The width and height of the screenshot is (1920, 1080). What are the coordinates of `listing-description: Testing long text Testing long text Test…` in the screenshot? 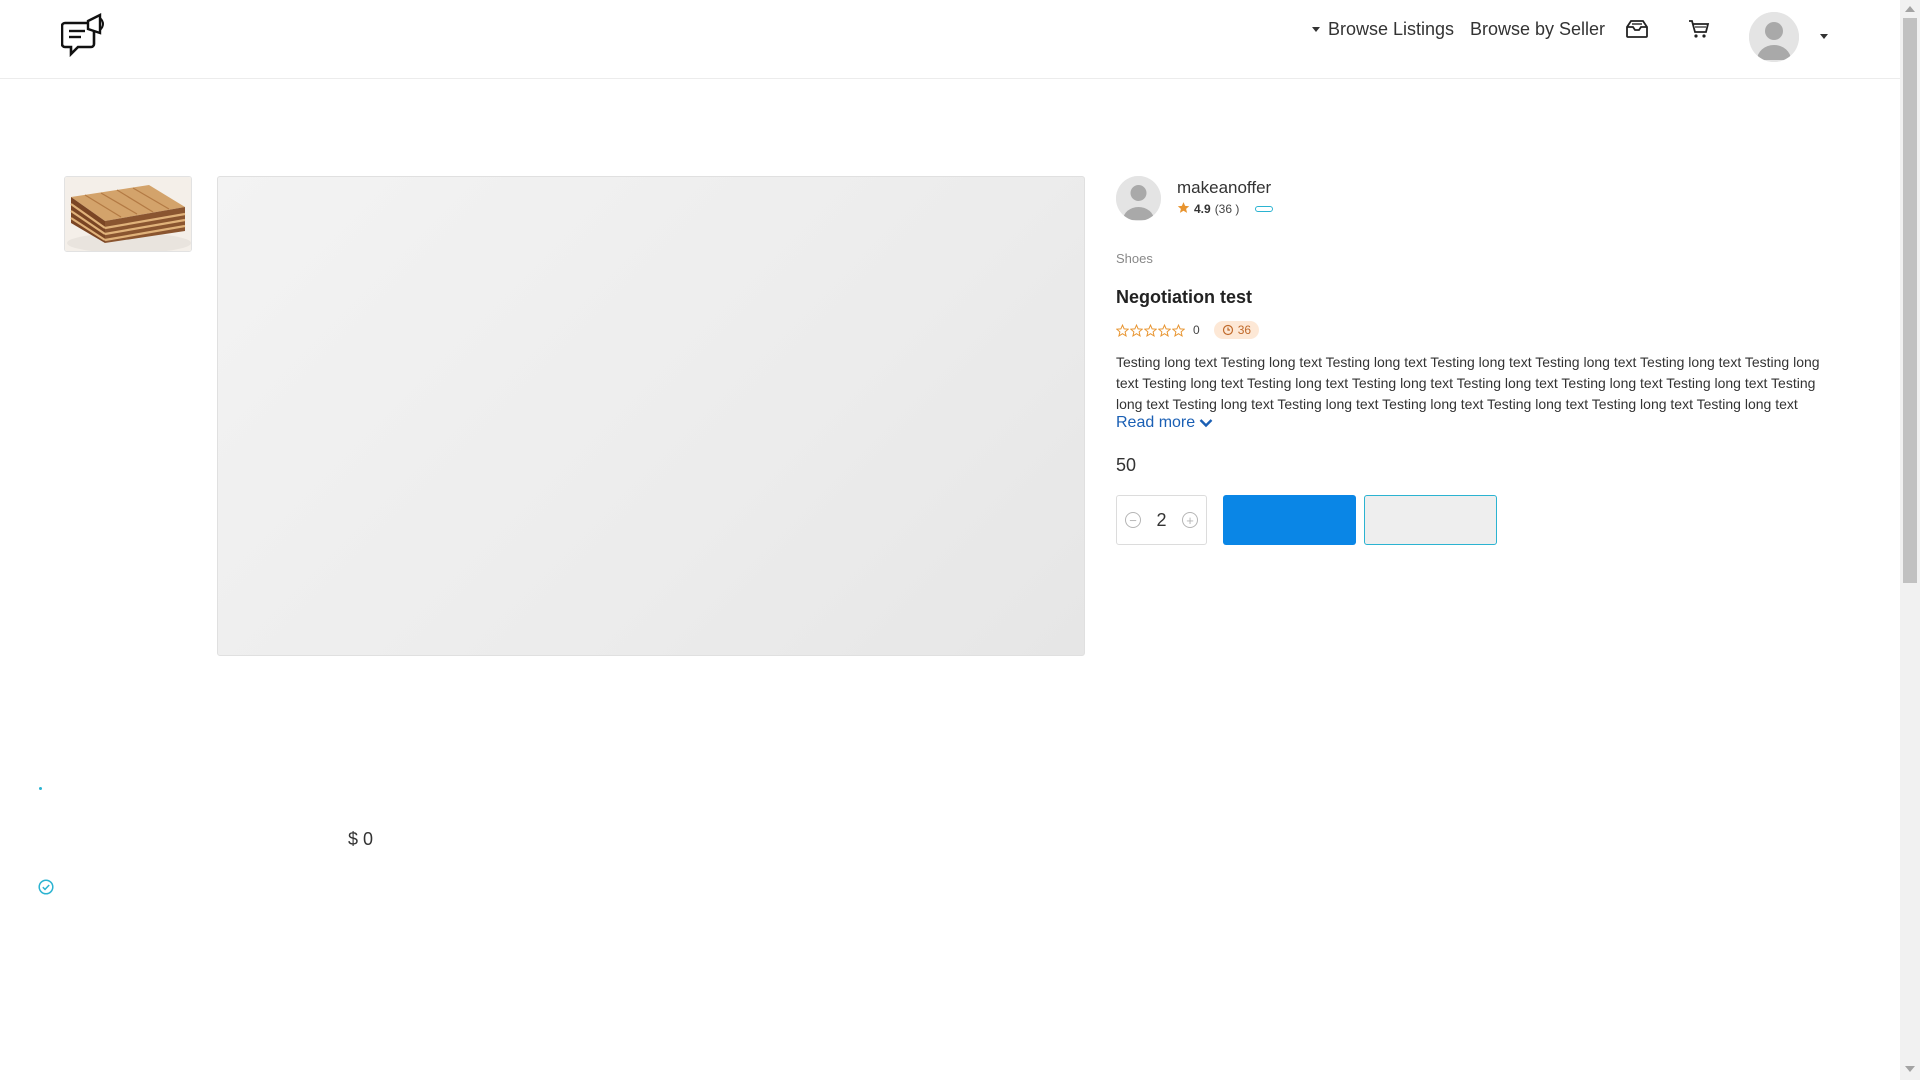 It's located at (1468, 383).